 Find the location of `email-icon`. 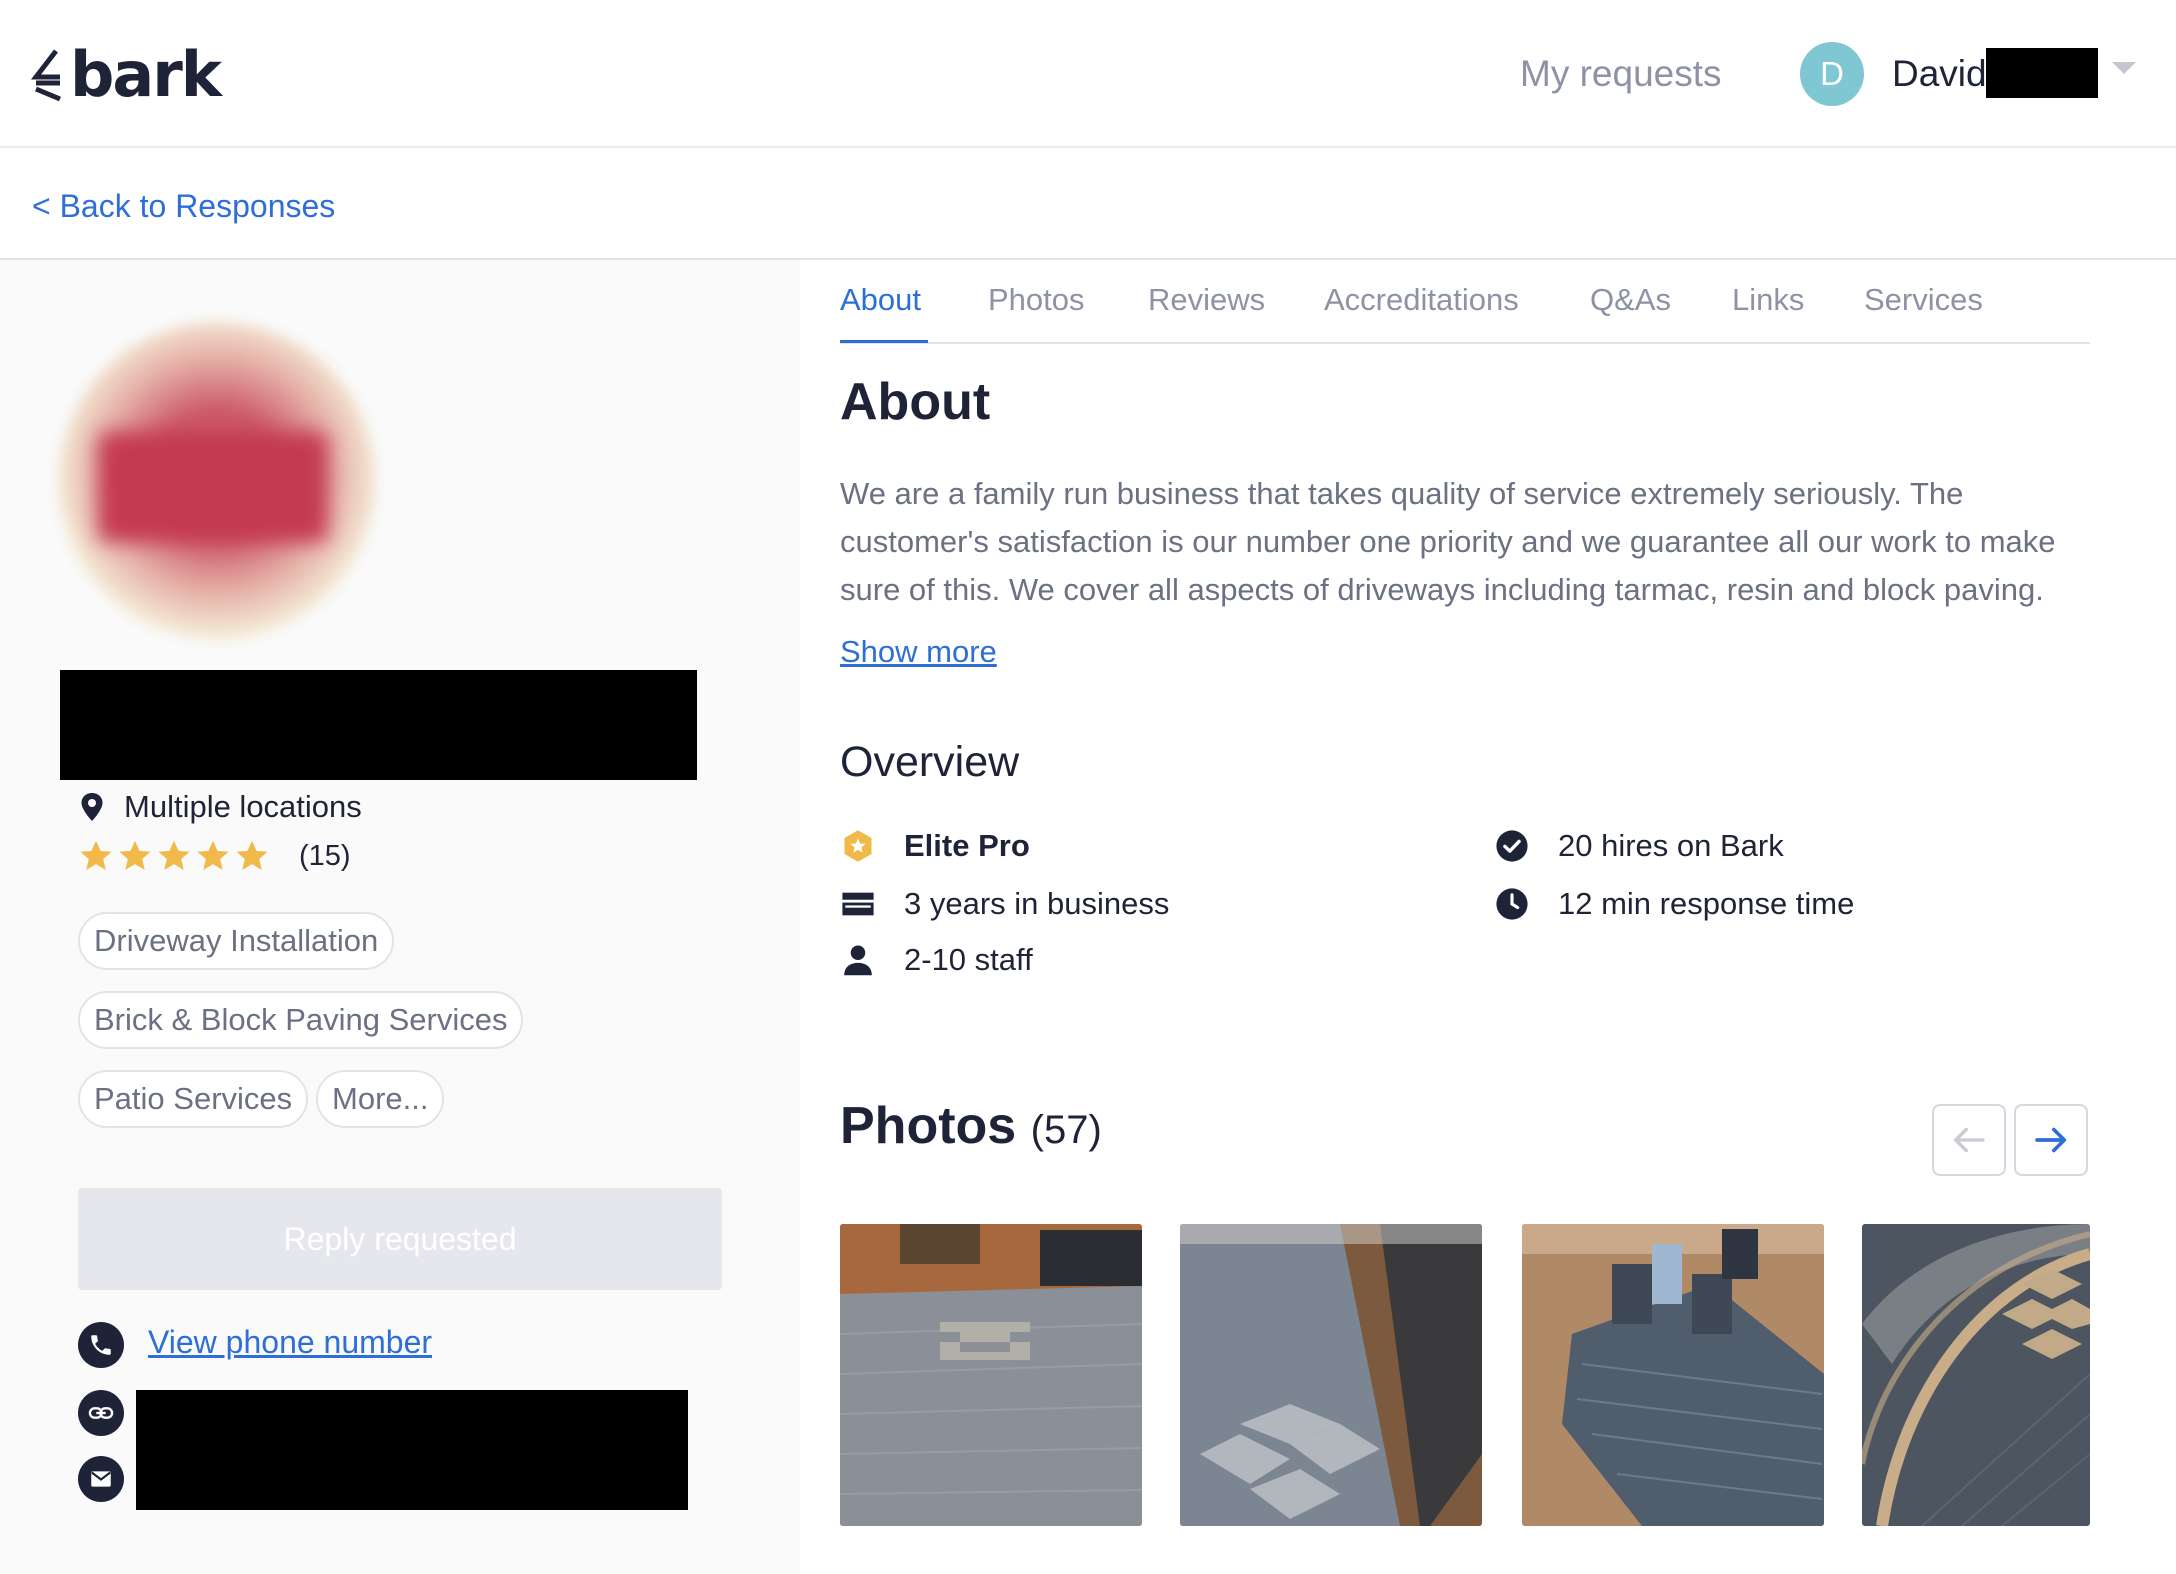

email-icon is located at coordinates (101, 1479).